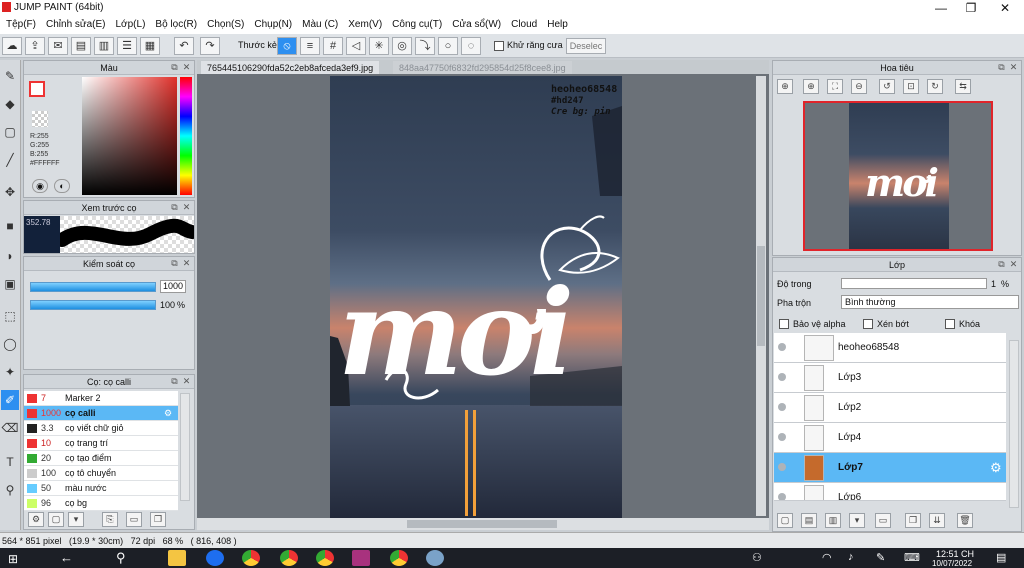 This screenshot has width=1024, height=568. I want to click on new-brush-icon: ▢, so click(56, 519).